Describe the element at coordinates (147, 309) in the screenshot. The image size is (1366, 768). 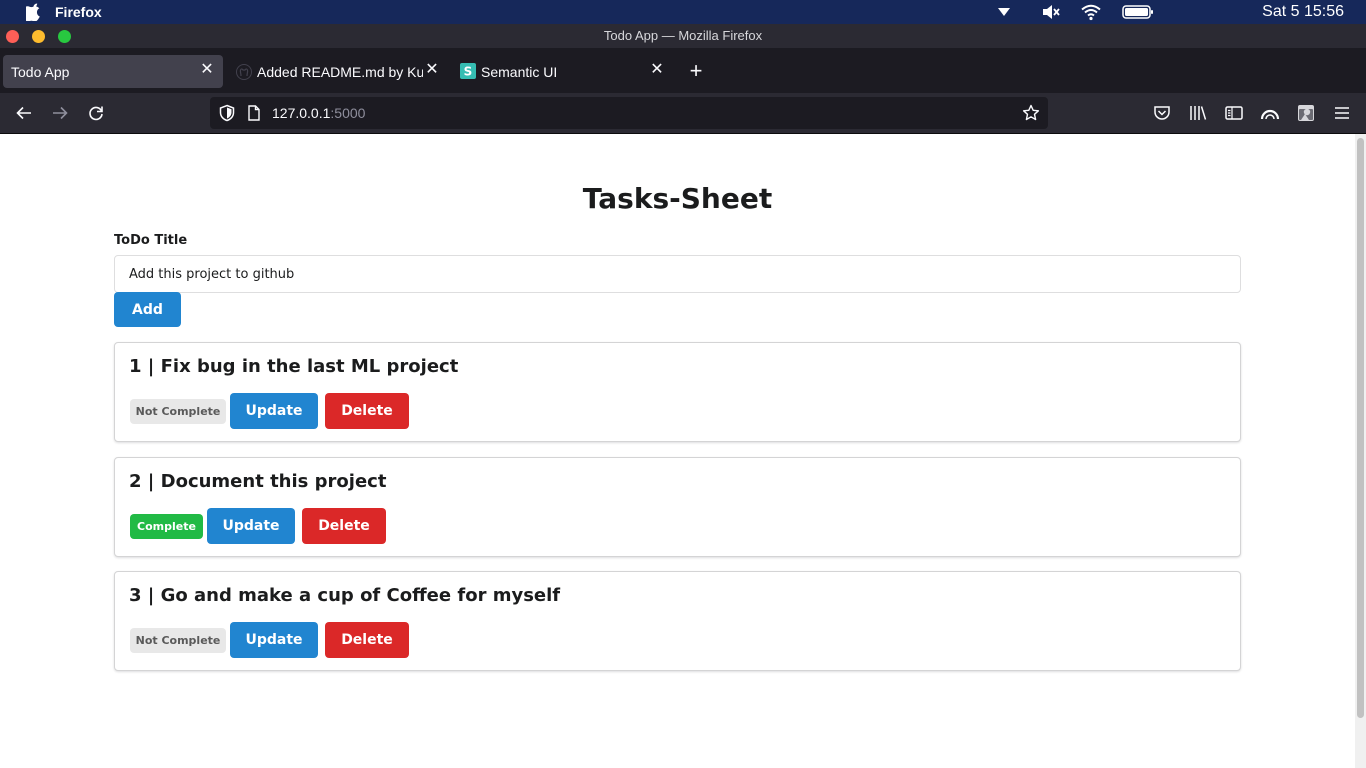
I see `add-button: Add` at that location.